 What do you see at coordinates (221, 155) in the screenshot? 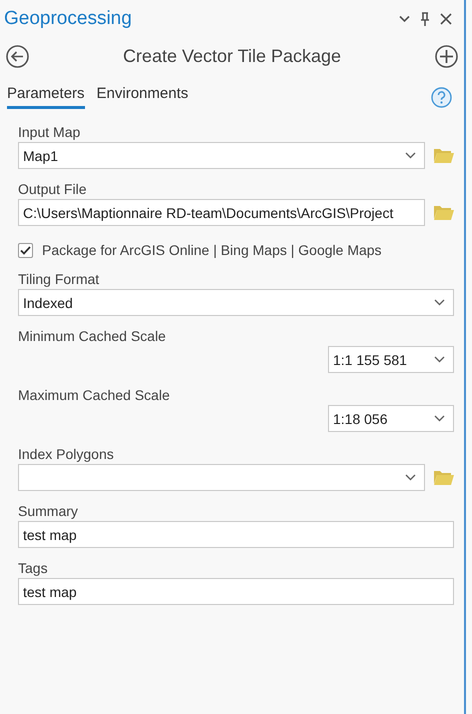
I see `dropdown-field: Map1` at bounding box center [221, 155].